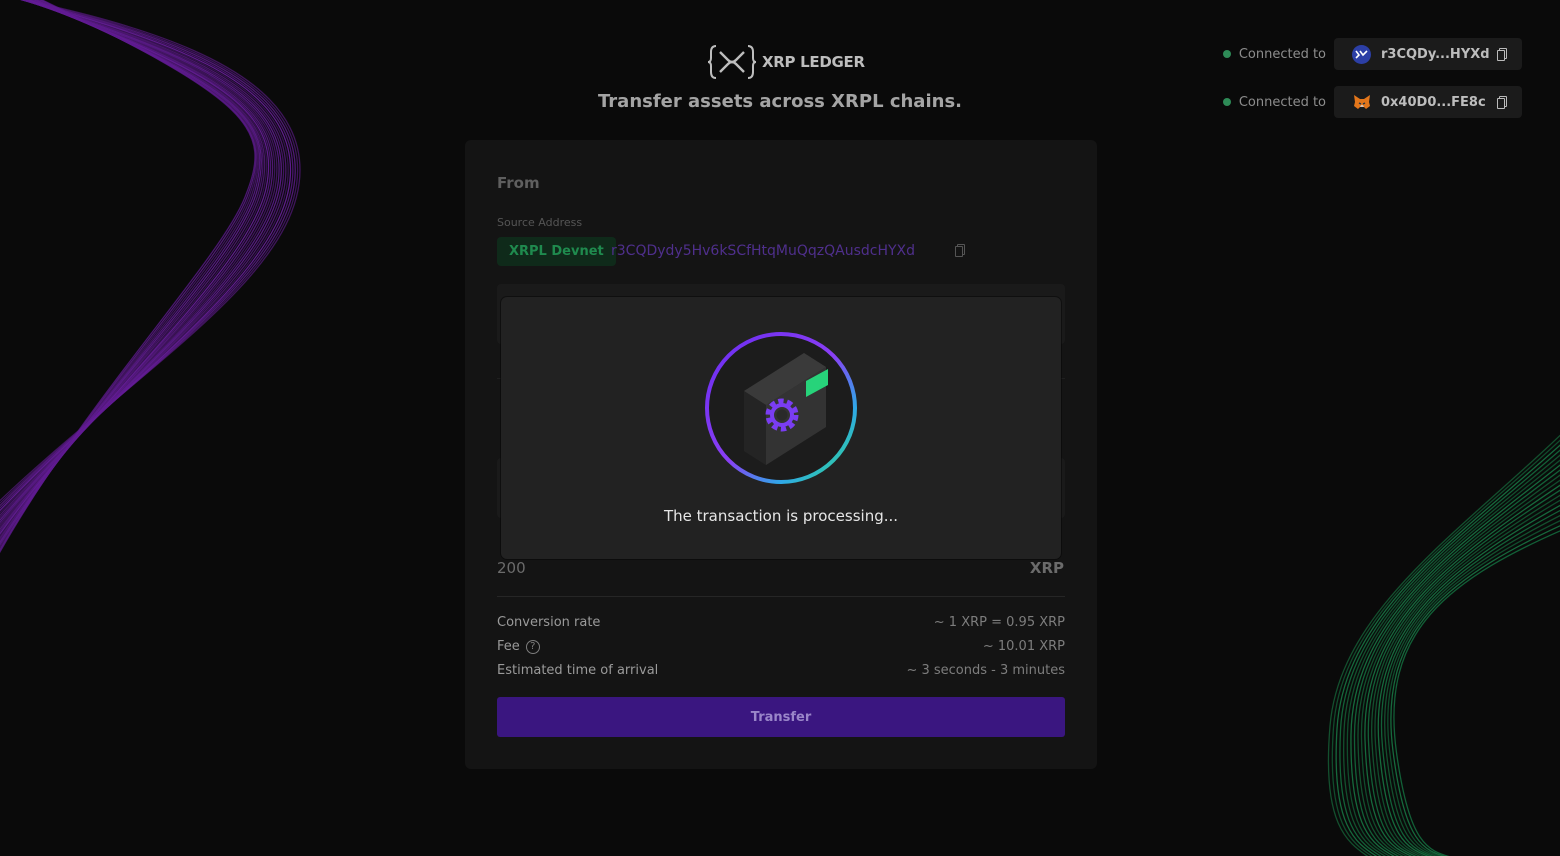 Image resolution: width=1560 pixels, height=856 pixels. I want to click on details-divider, so click(781, 596).